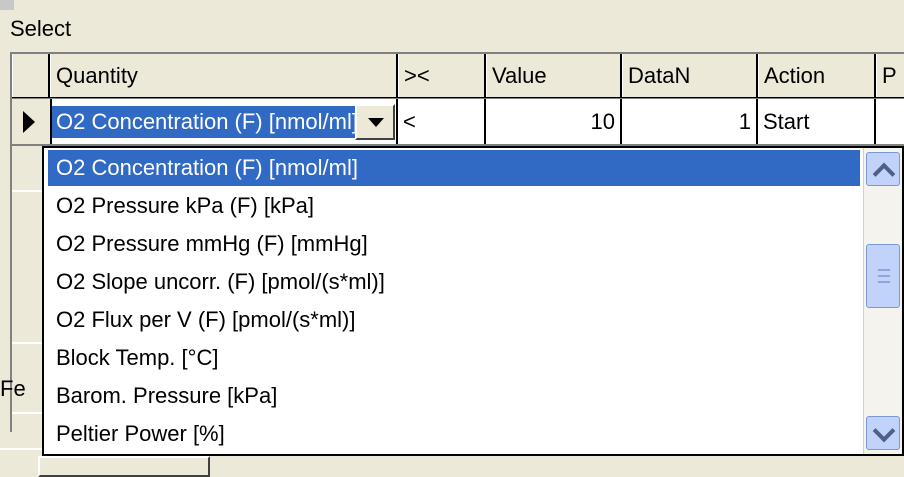 The width and height of the screenshot is (904, 477). I want to click on quantity-cell: O2 Concentration (F) [nmol/ml], so click(224, 121).